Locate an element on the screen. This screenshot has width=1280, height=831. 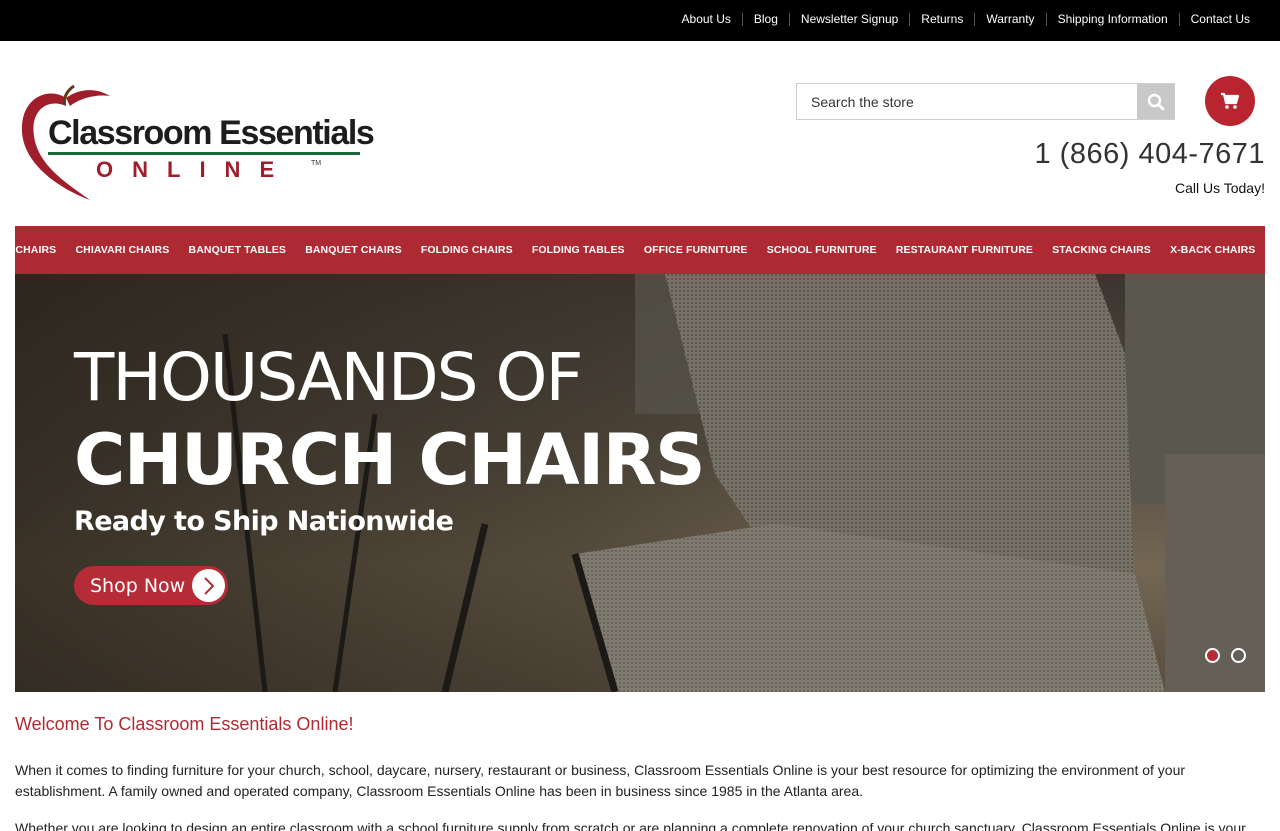
search-input is located at coordinates (967, 101).